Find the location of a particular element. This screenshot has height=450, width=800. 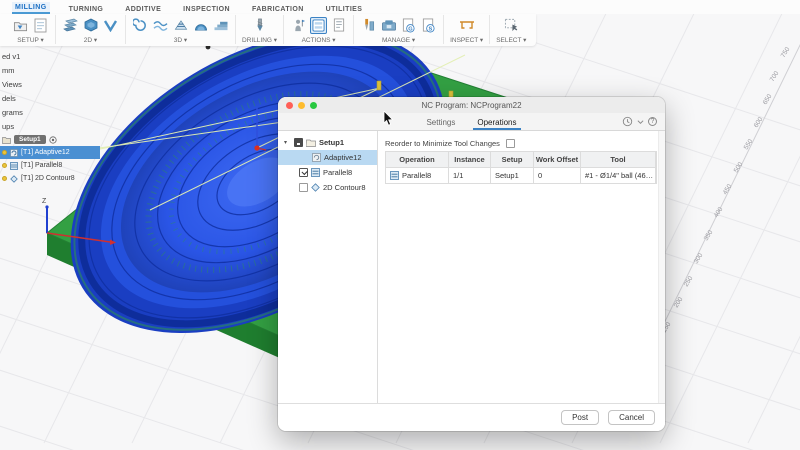

parallel8-checkbox is located at coordinates (303, 172).